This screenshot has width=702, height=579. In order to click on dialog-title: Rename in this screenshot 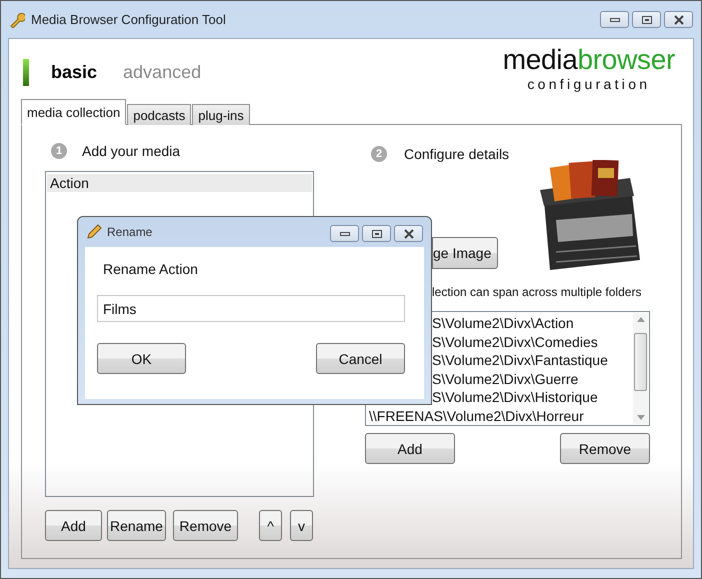, I will do `click(129, 232)`.